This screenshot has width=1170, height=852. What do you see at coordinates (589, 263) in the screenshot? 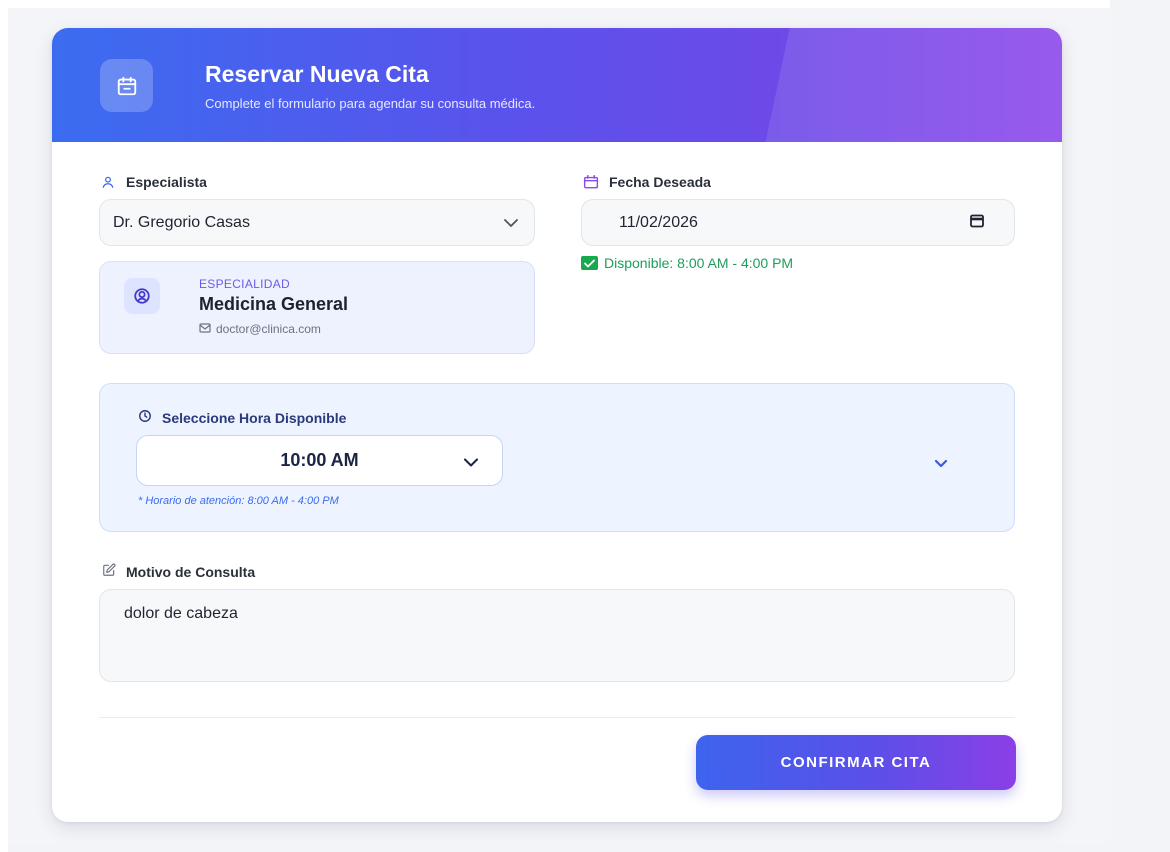
I see `check-icon` at bounding box center [589, 263].